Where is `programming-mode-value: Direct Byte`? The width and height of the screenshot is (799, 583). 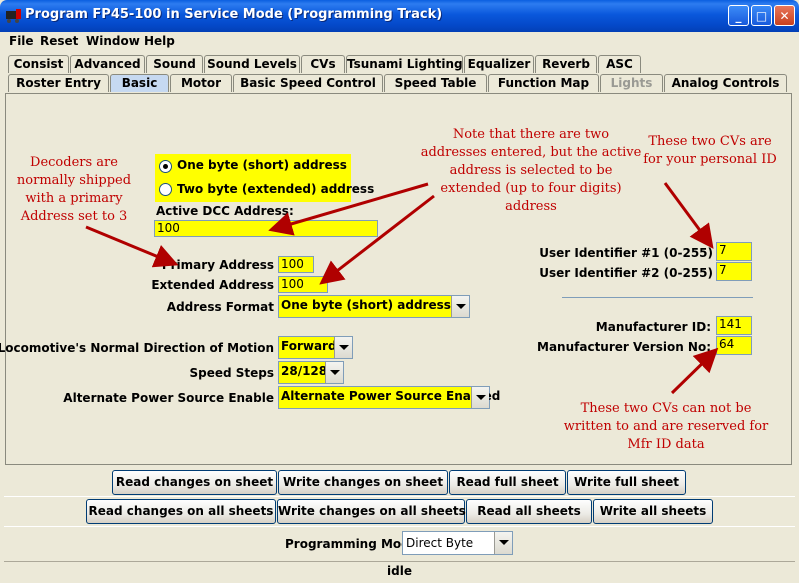 programming-mode-value: Direct Byte is located at coordinates (440, 543).